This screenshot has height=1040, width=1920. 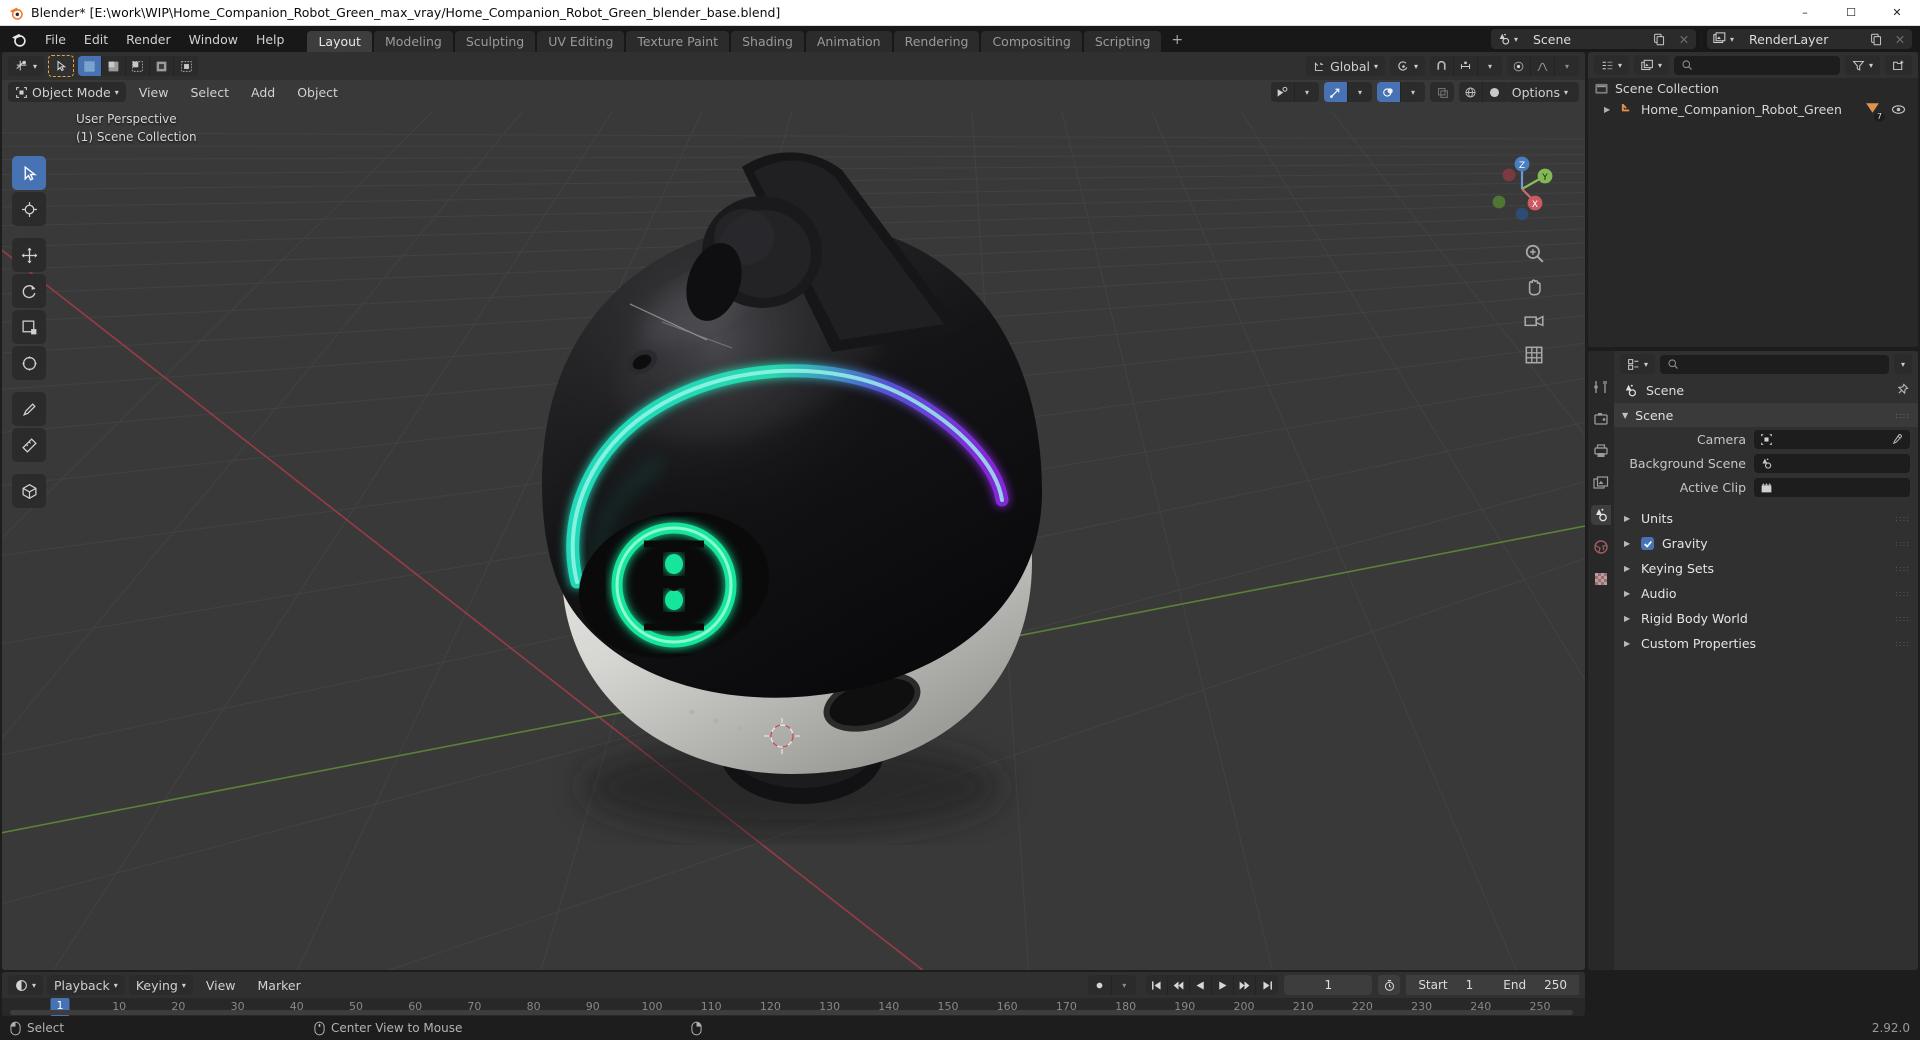 I want to click on properties-options-button: ▾, so click(x=1902, y=364).